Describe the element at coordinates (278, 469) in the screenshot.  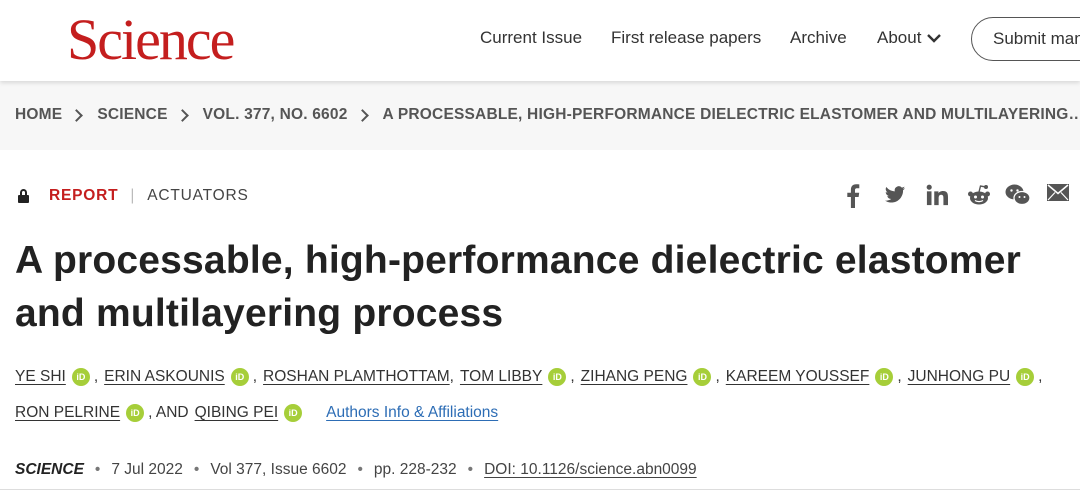
I see `volume-issue: Vol 377, Issue 6602` at that location.